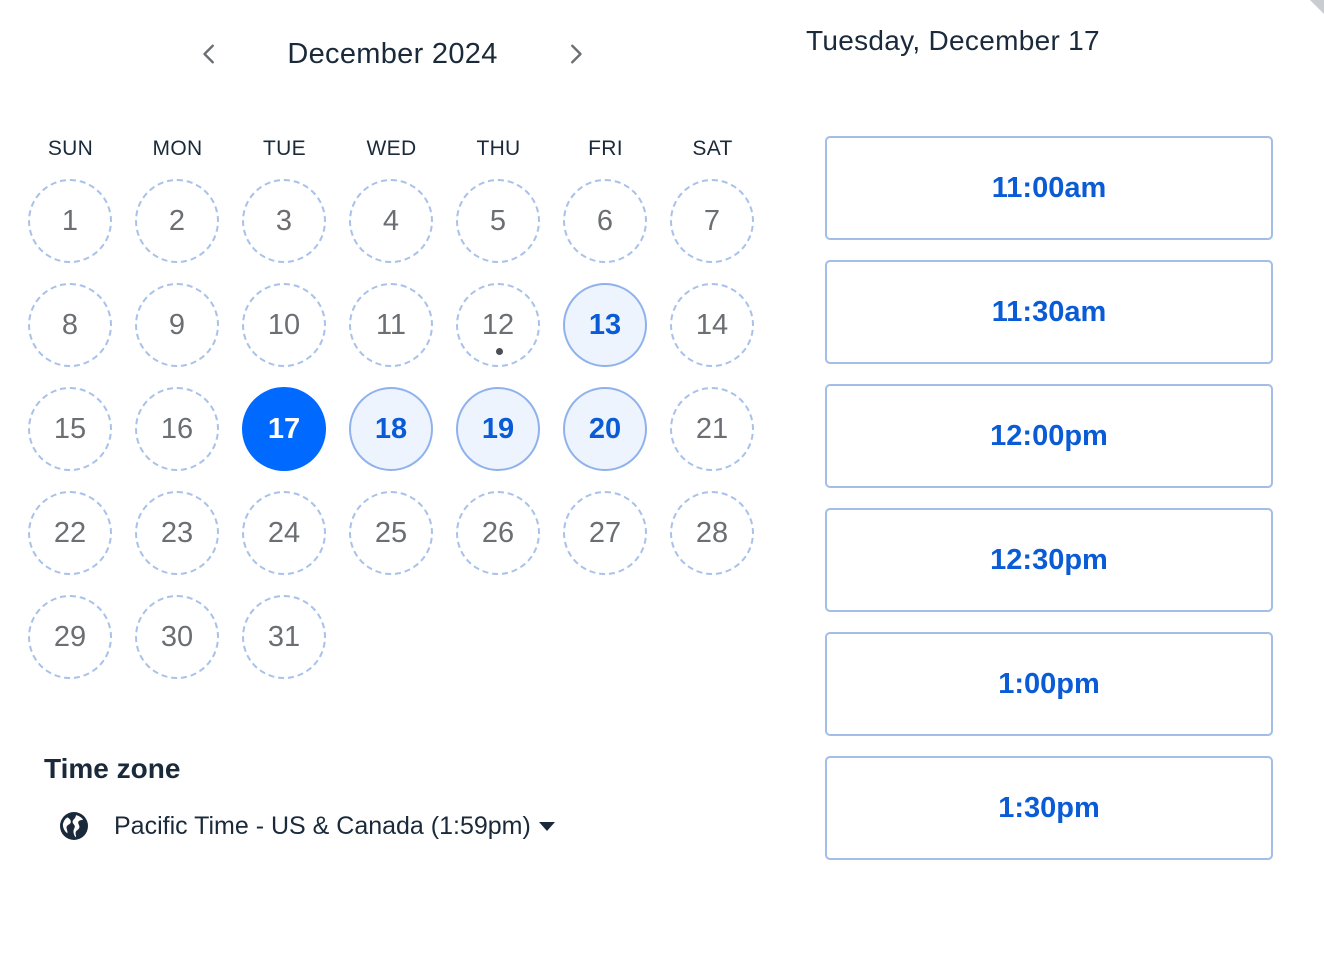 The height and width of the screenshot is (966, 1324). Describe the element at coordinates (499, 351) in the screenshot. I see `today-indicator-dot` at that location.